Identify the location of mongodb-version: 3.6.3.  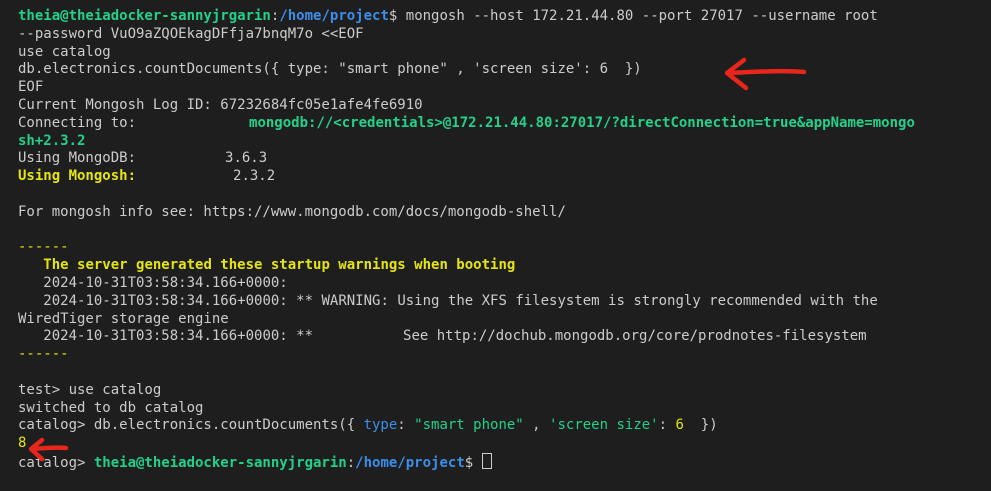
(246, 158).